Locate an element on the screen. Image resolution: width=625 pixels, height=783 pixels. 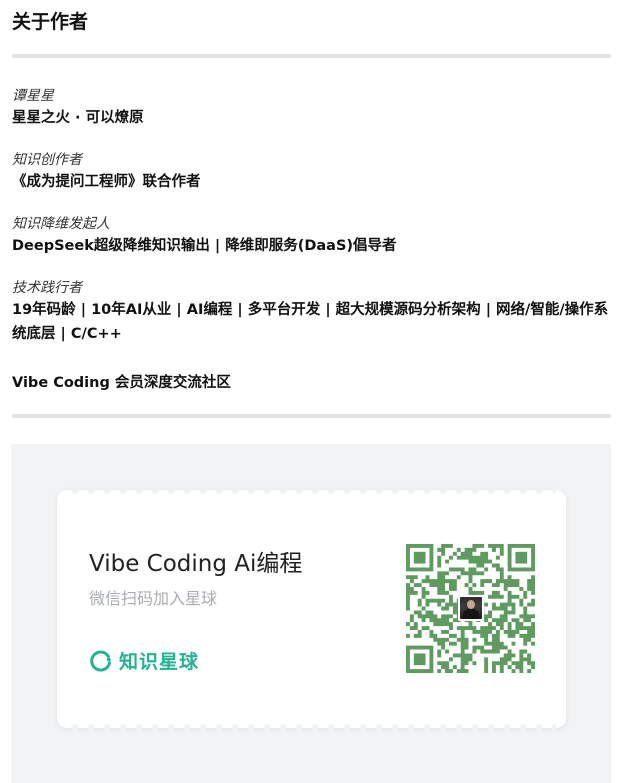
promo-title: Vibe Coding Ai编程 is located at coordinates (196, 564).